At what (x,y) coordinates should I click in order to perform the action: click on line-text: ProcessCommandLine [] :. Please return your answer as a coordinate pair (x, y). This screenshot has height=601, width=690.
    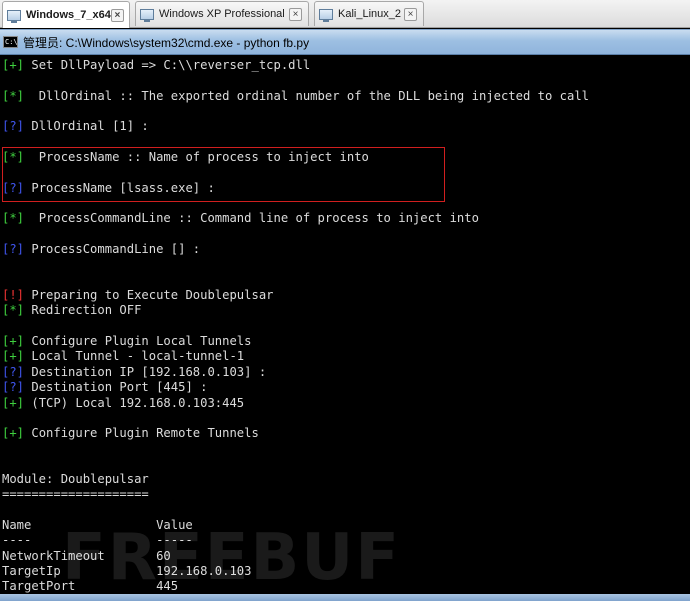
    Looking at the image, I should click on (112, 249).